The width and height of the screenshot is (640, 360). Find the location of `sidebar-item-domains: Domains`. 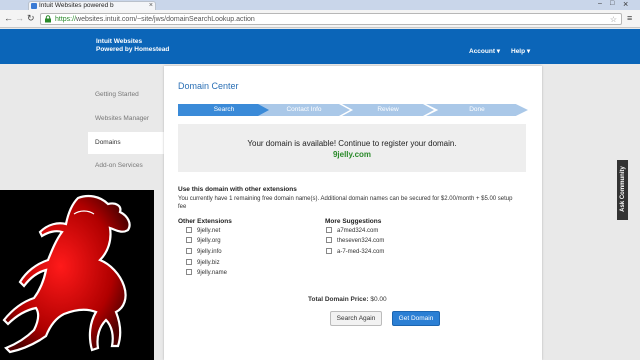

sidebar-item-domains: Domains is located at coordinates (128, 143).